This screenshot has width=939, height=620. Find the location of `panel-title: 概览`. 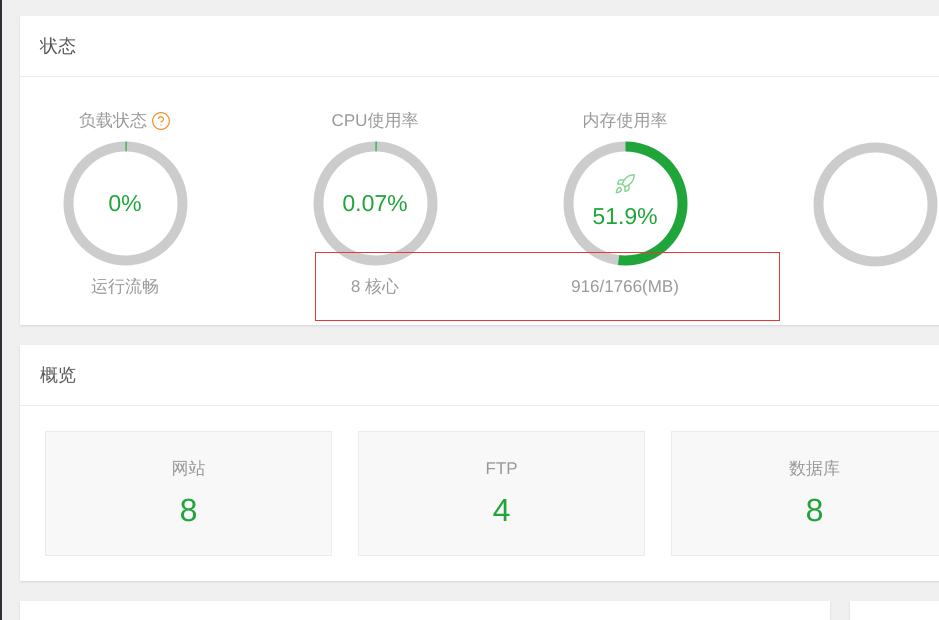

panel-title: 概览 is located at coordinates (58, 375).